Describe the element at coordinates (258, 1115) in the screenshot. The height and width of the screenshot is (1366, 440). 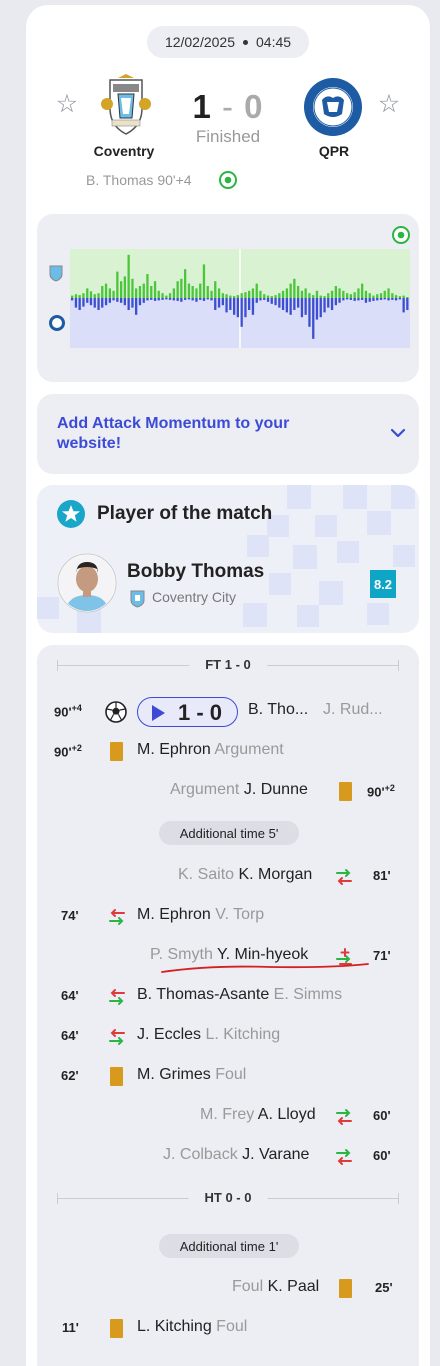
I see `substitution-players: M. Frey A. Lloyd` at that location.